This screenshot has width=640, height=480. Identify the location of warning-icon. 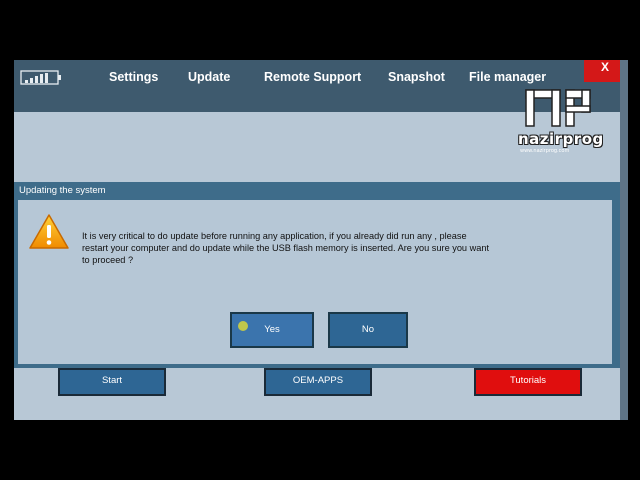
(49, 231).